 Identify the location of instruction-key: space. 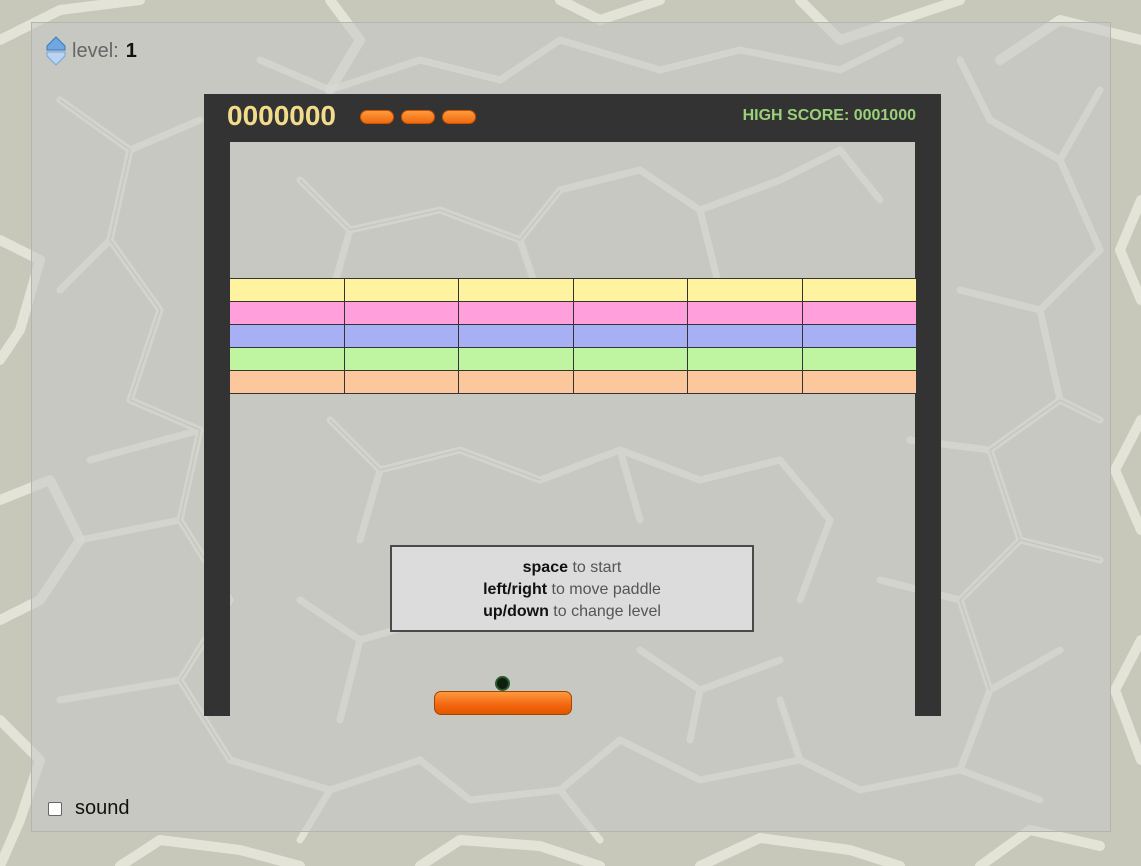
(545, 567).